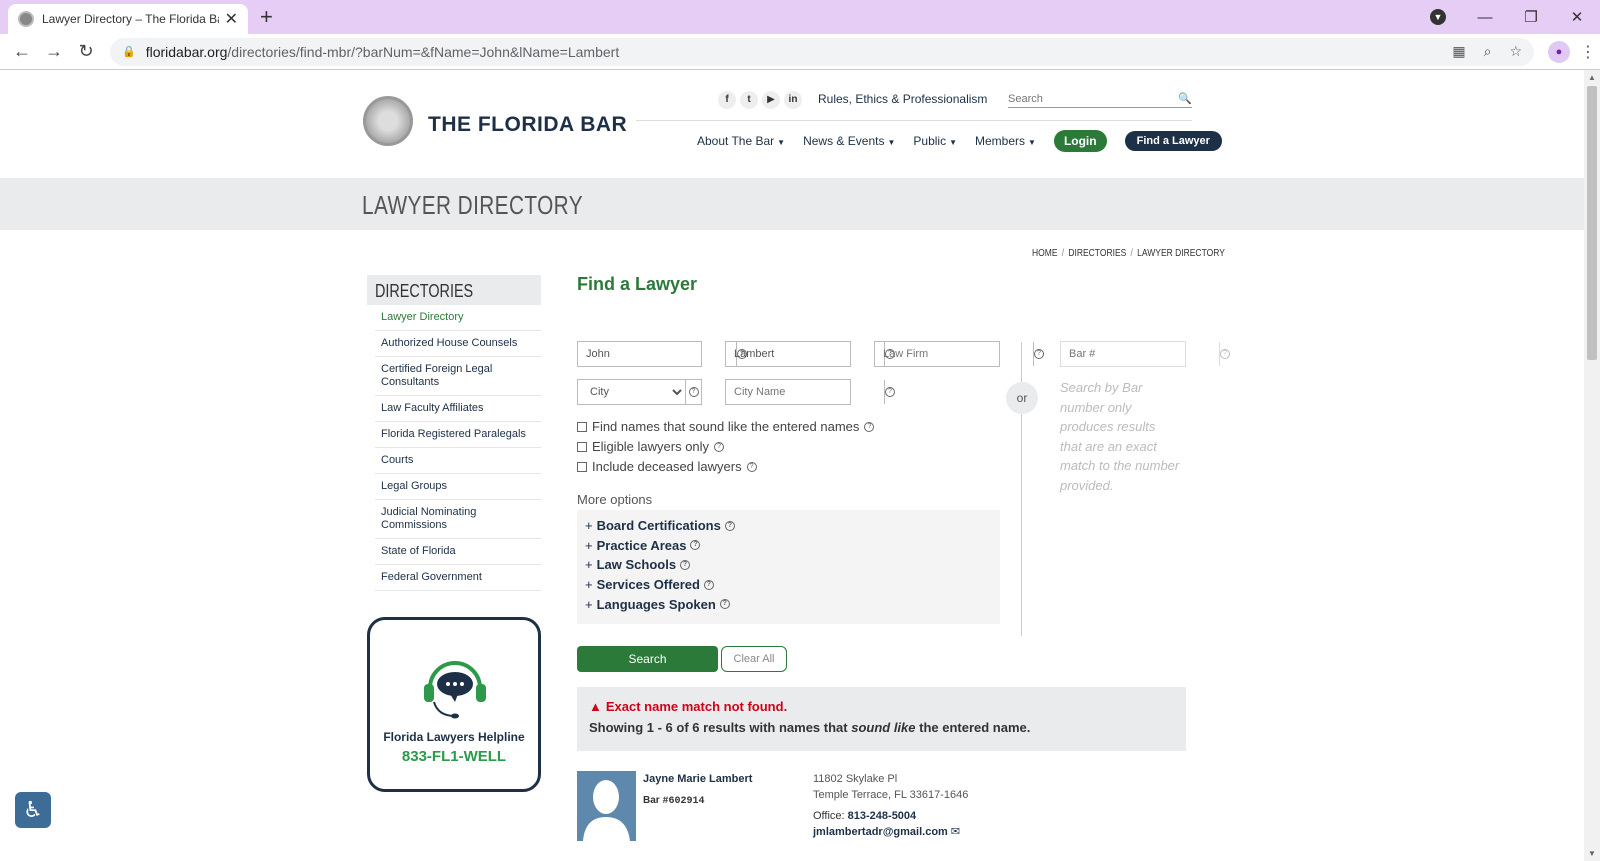 Image resolution: width=1600 pixels, height=861 pixels. I want to click on youtube-icon: ▶, so click(771, 100).